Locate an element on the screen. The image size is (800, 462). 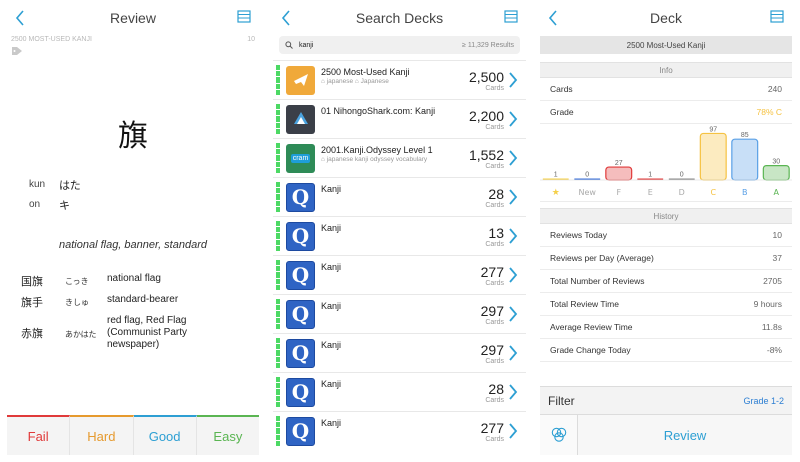
filter-value: Grade 1-2 is located at coordinates (763, 401).